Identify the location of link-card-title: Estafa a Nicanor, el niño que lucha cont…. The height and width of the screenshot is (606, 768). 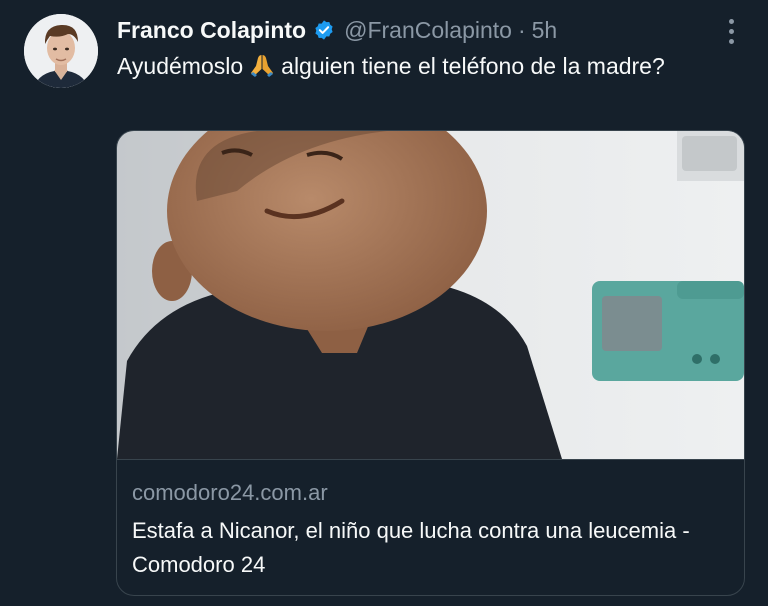
(411, 547).